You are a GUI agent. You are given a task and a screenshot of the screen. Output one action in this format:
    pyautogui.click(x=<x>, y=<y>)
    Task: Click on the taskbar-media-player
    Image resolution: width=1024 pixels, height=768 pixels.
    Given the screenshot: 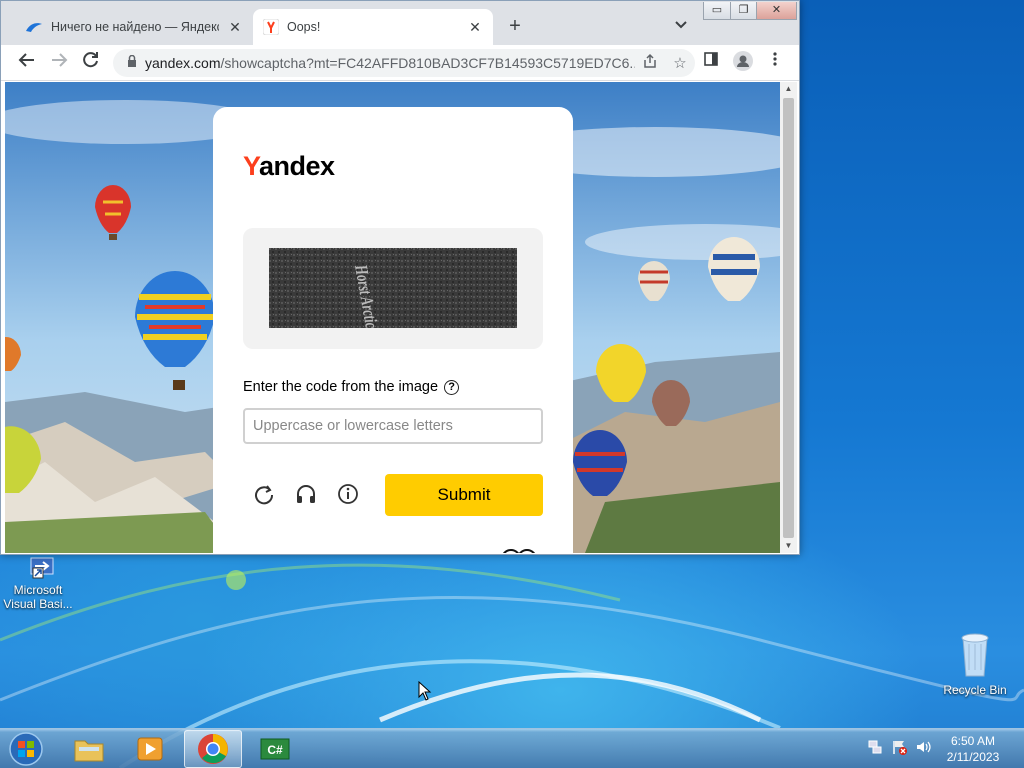 What is the action you would take?
    pyautogui.click(x=150, y=749)
    